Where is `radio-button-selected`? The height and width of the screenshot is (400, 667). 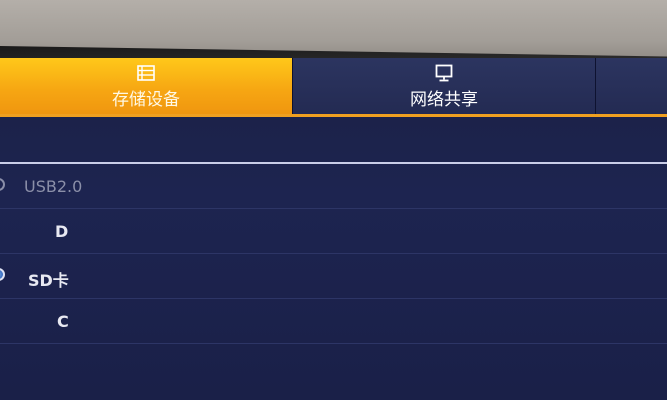 radio-button-selected is located at coordinates (2, 274).